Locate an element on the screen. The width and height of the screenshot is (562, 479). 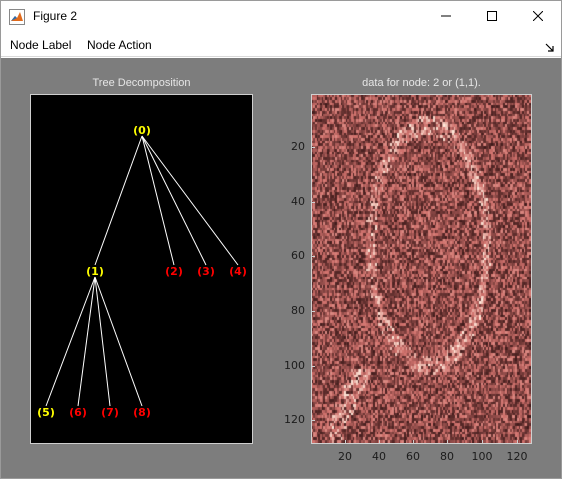
y-tick-label: 20 is located at coordinates (298, 146).